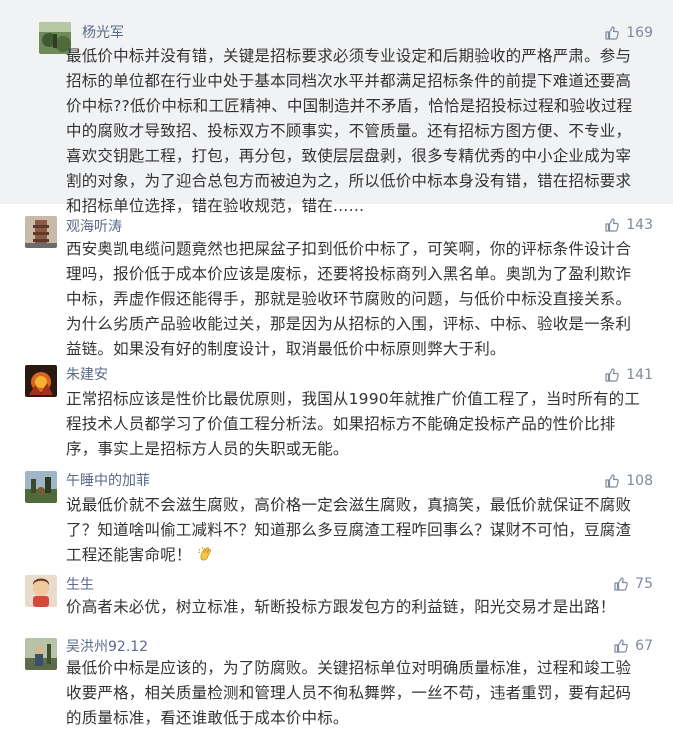  I want to click on like-count: 143, so click(639, 225).